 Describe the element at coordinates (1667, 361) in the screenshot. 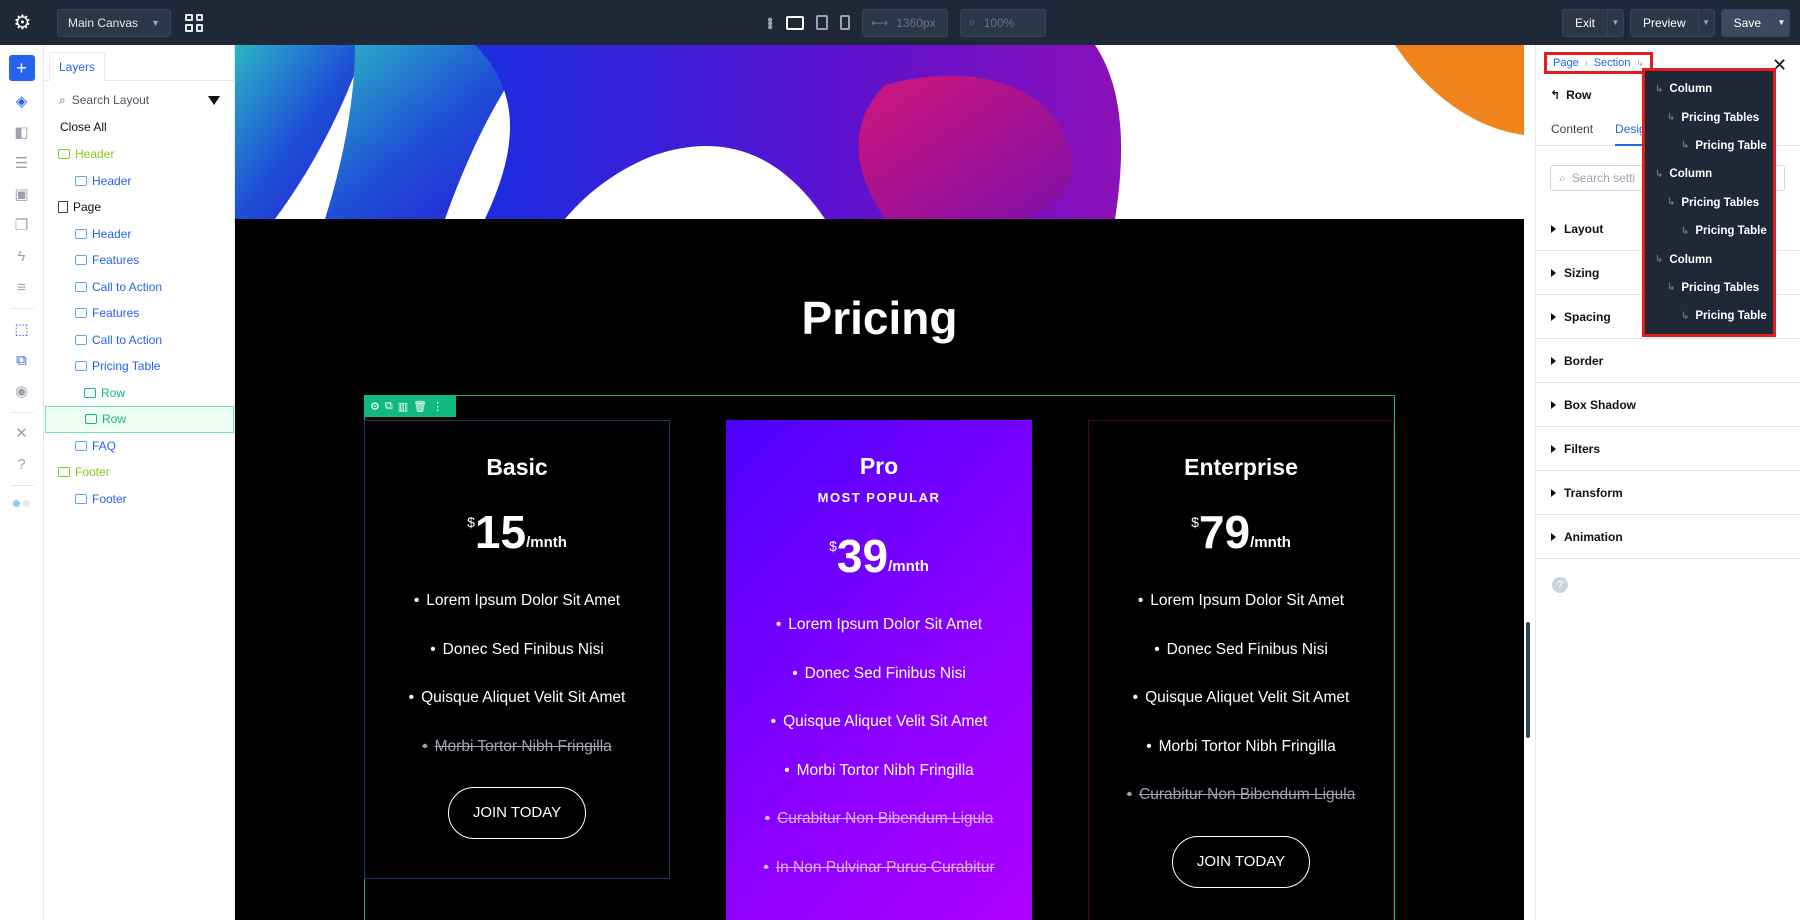

I see `section-border: Border` at that location.